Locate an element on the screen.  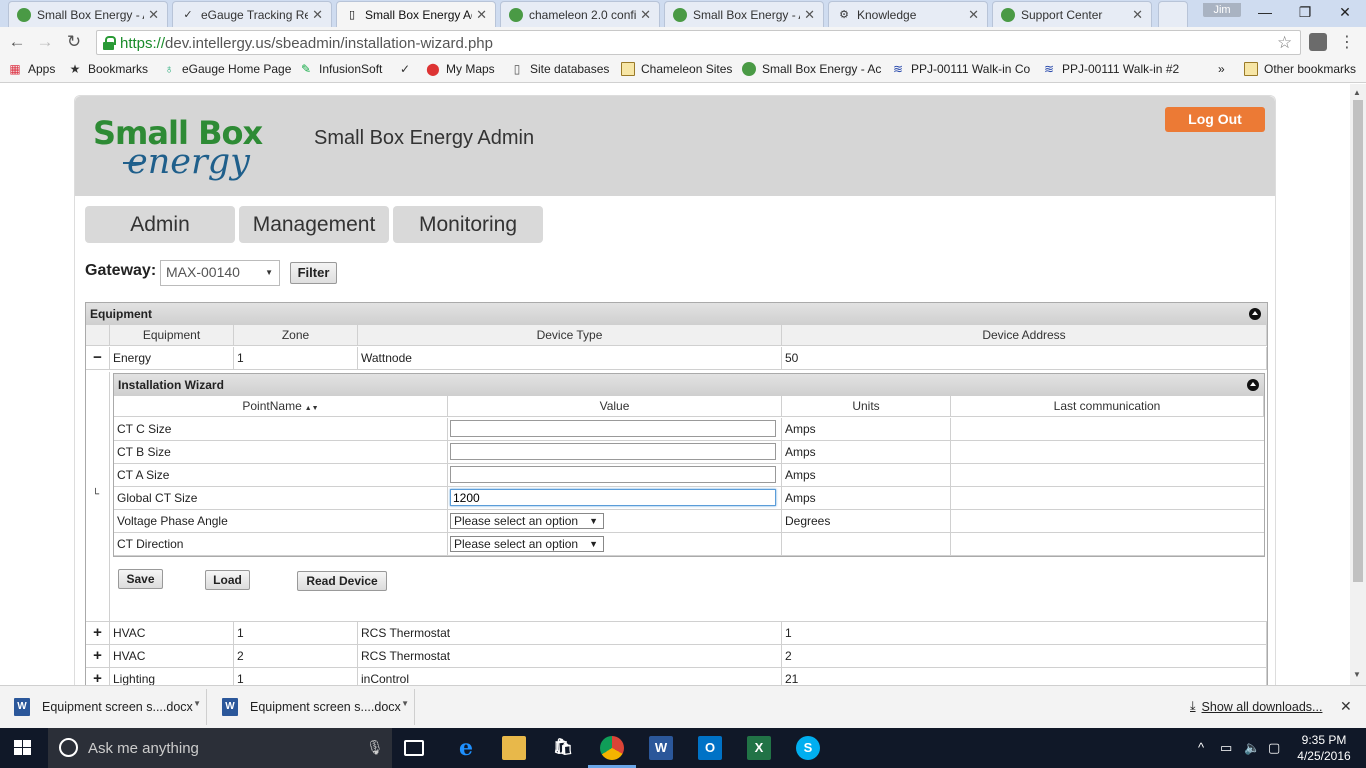
bookmark-item: ★ Bookmarks is located at coordinates (108, 69).